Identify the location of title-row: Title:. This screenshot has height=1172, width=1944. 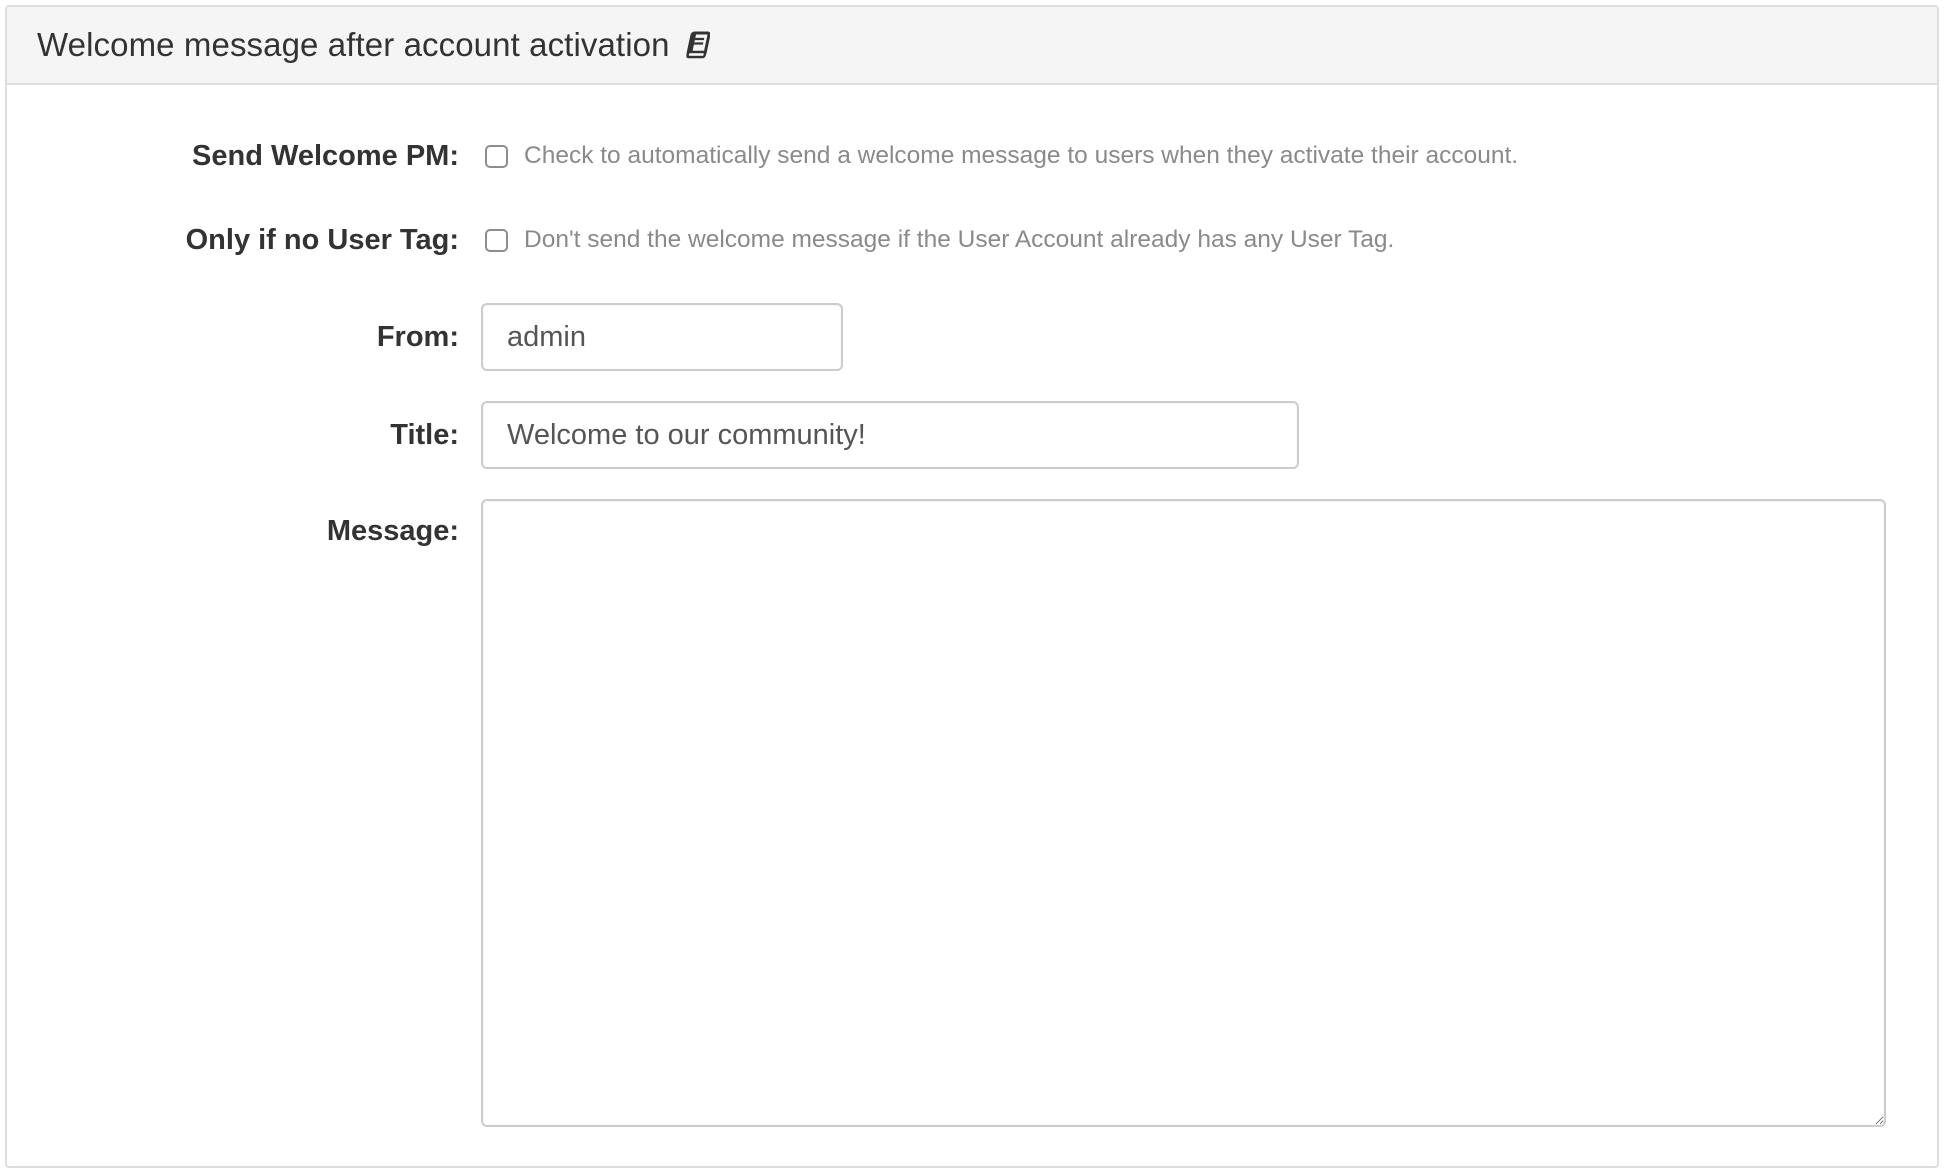
(972, 450).